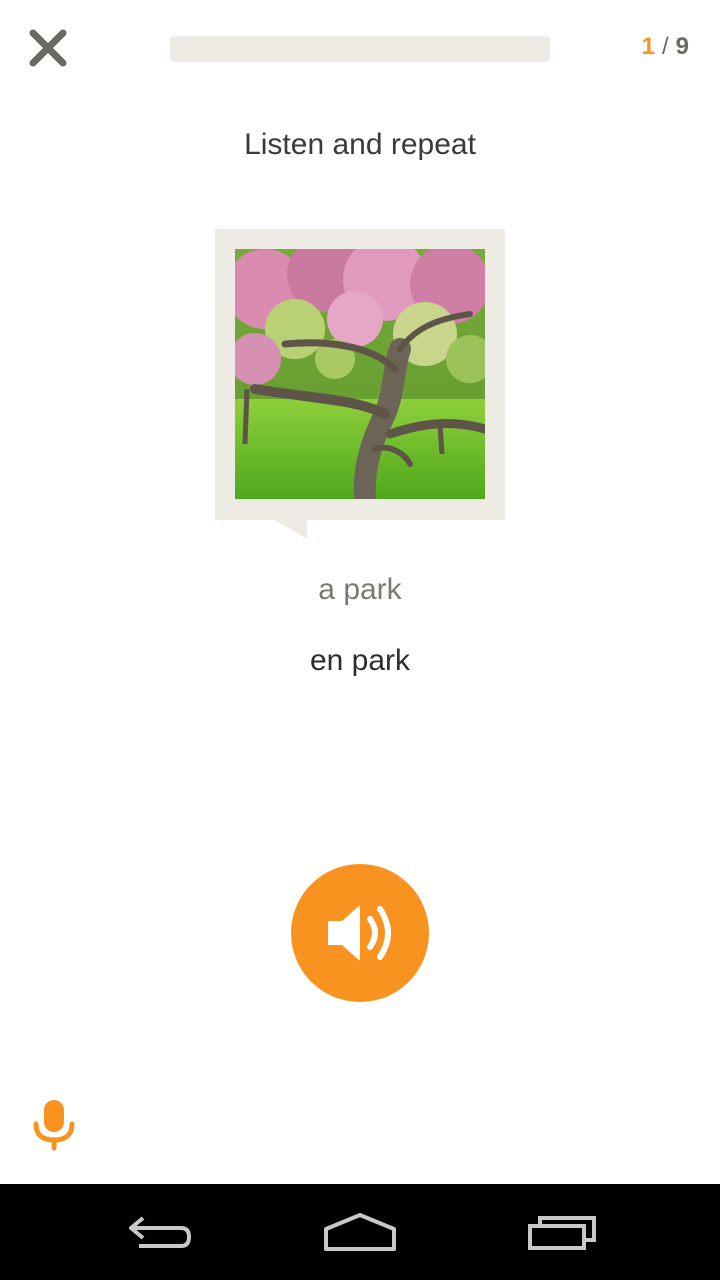  I want to click on close-x-icon, so click(48, 48).